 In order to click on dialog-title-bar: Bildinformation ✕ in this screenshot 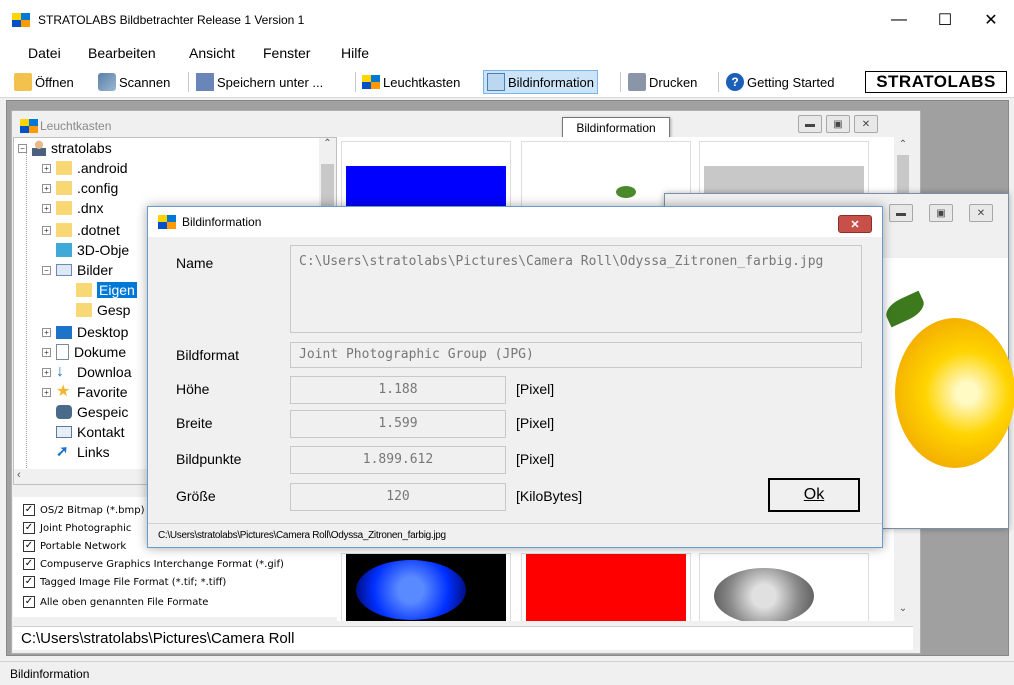, I will do `click(515, 222)`.